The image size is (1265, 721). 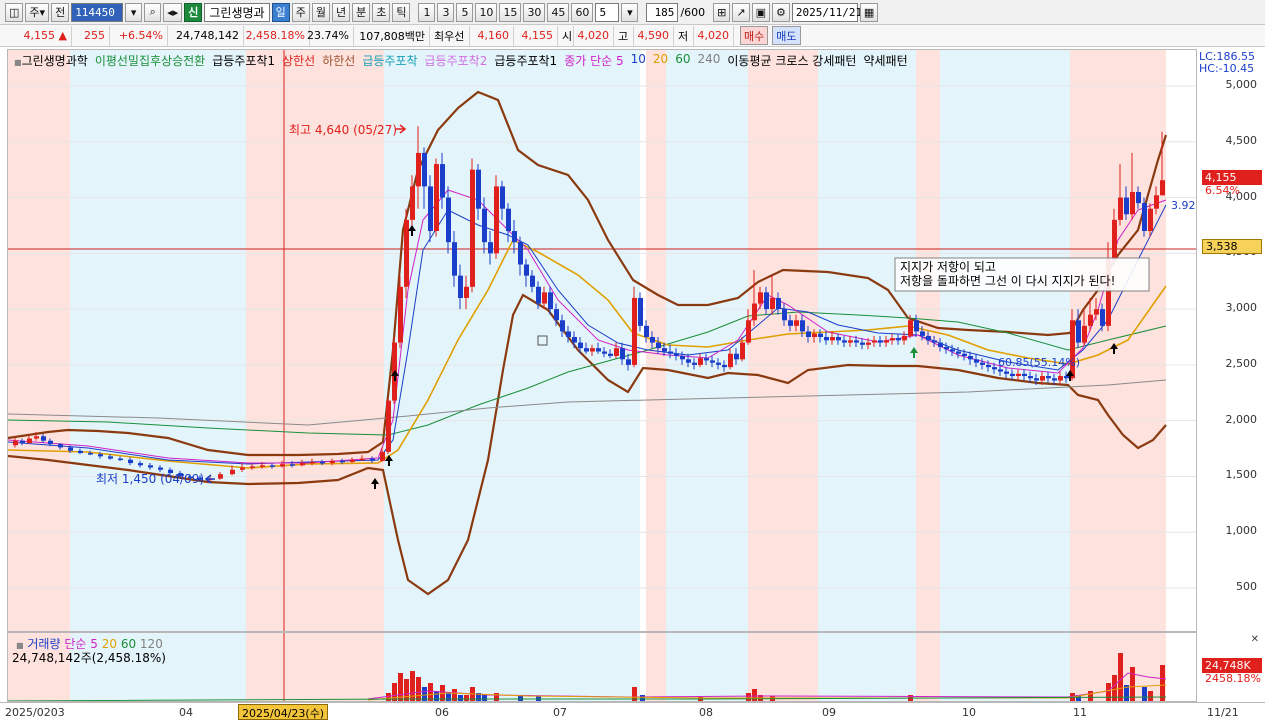 I want to click on price-tick: 1,000, so click(x=1241, y=531).